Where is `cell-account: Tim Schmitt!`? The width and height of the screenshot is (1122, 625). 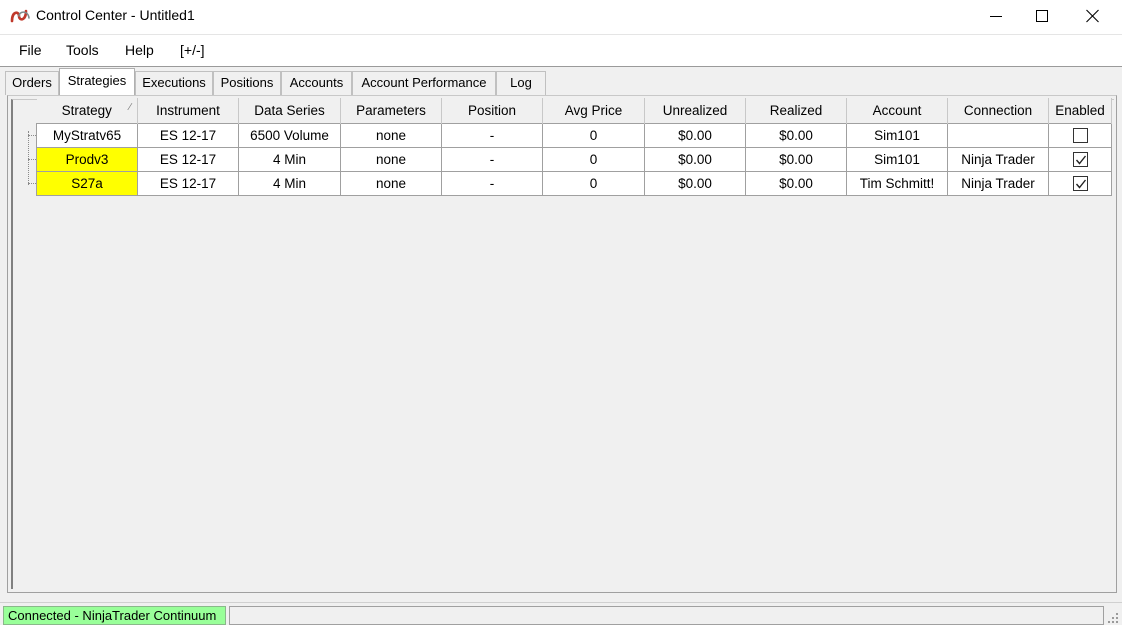
cell-account: Tim Schmitt! is located at coordinates (897, 183).